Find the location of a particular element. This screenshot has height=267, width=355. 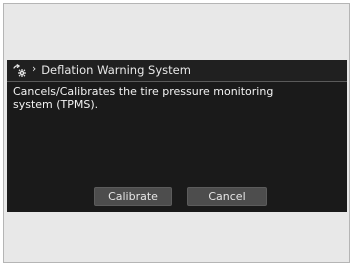

cancel-button: Cancel is located at coordinates (227, 196).